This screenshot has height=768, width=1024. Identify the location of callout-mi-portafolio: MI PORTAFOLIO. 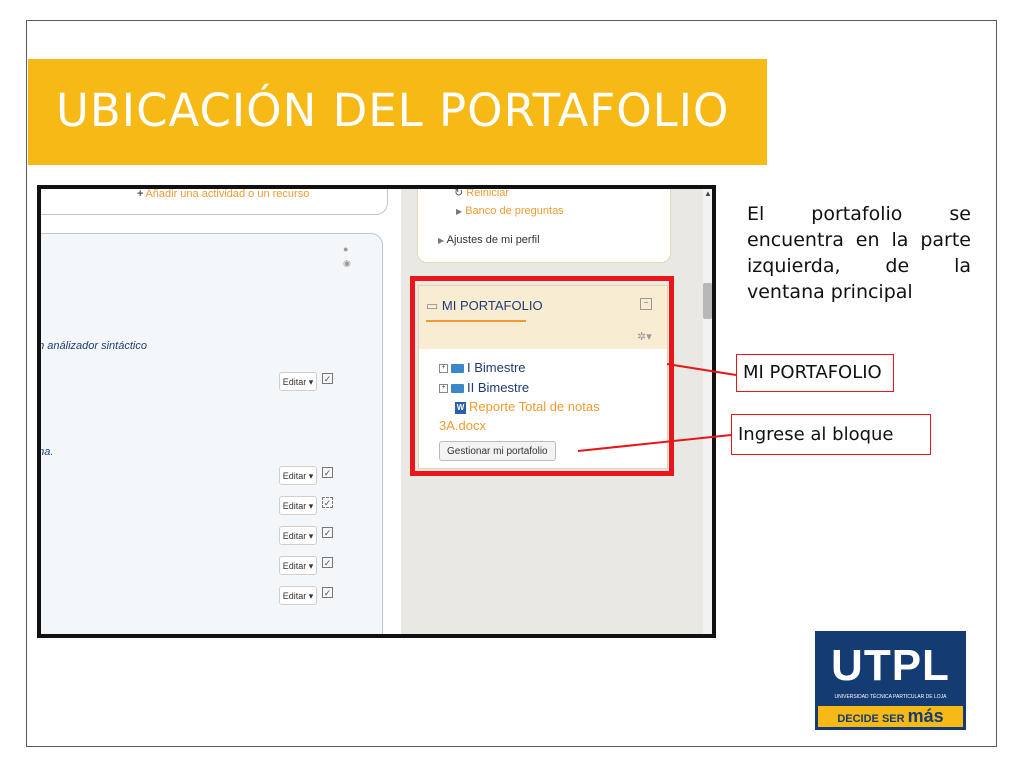
(815, 373).